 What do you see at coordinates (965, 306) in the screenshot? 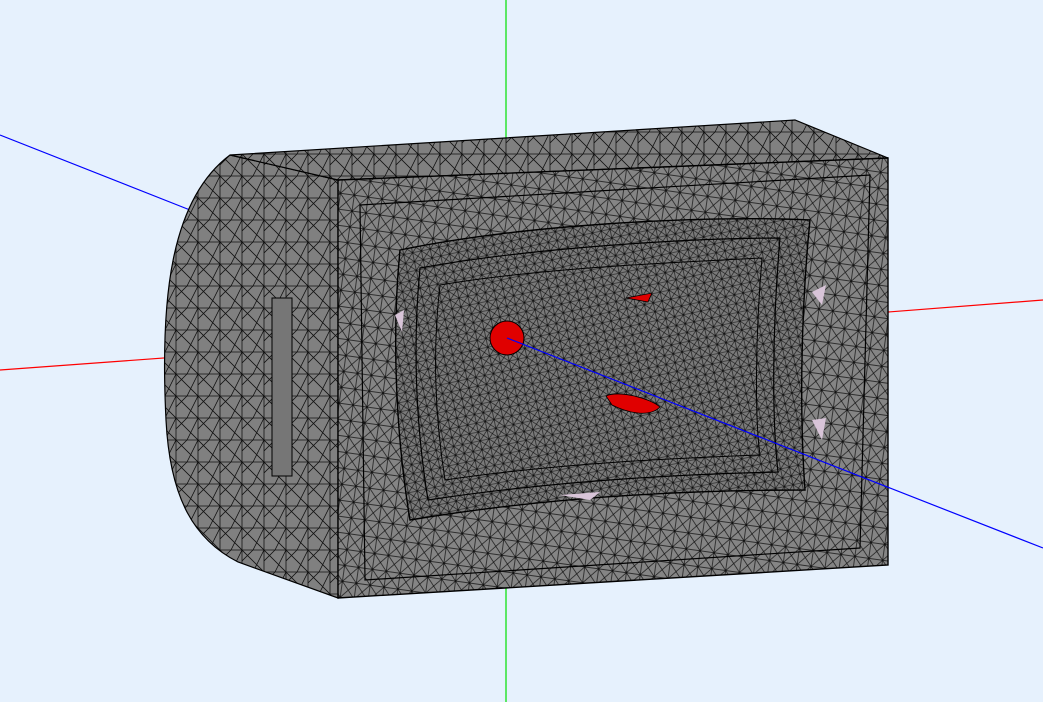
I see `x-axis-line` at bounding box center [965, 306].